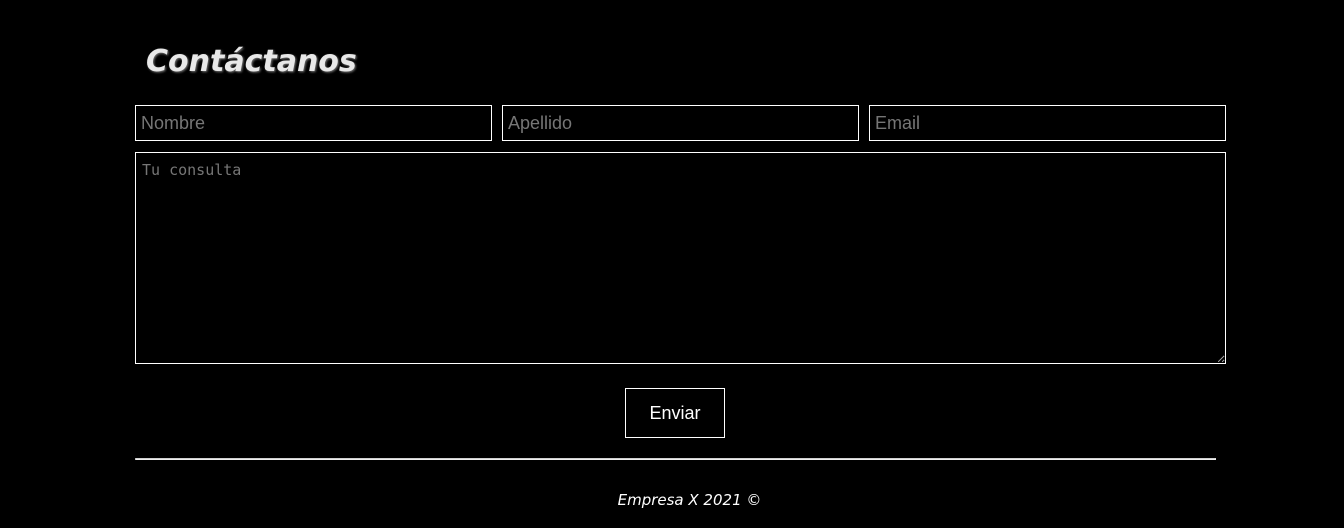  Describe the element at coordinates (680, 123) in the screenshot. I see `apellido-field` at that location.